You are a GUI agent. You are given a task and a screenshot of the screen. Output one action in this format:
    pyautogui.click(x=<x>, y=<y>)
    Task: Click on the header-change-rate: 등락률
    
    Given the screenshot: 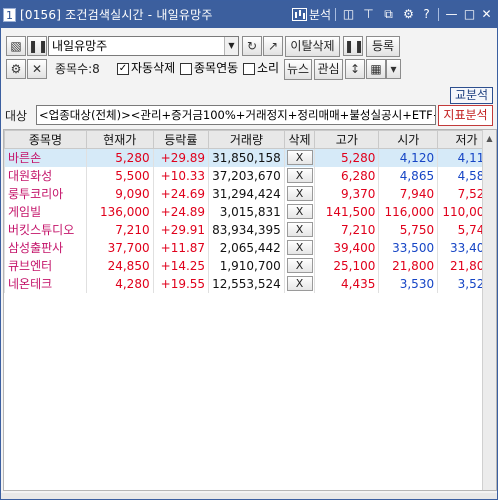 What is the action you would take?
    pyautogui.click(x=181, y=139)
    